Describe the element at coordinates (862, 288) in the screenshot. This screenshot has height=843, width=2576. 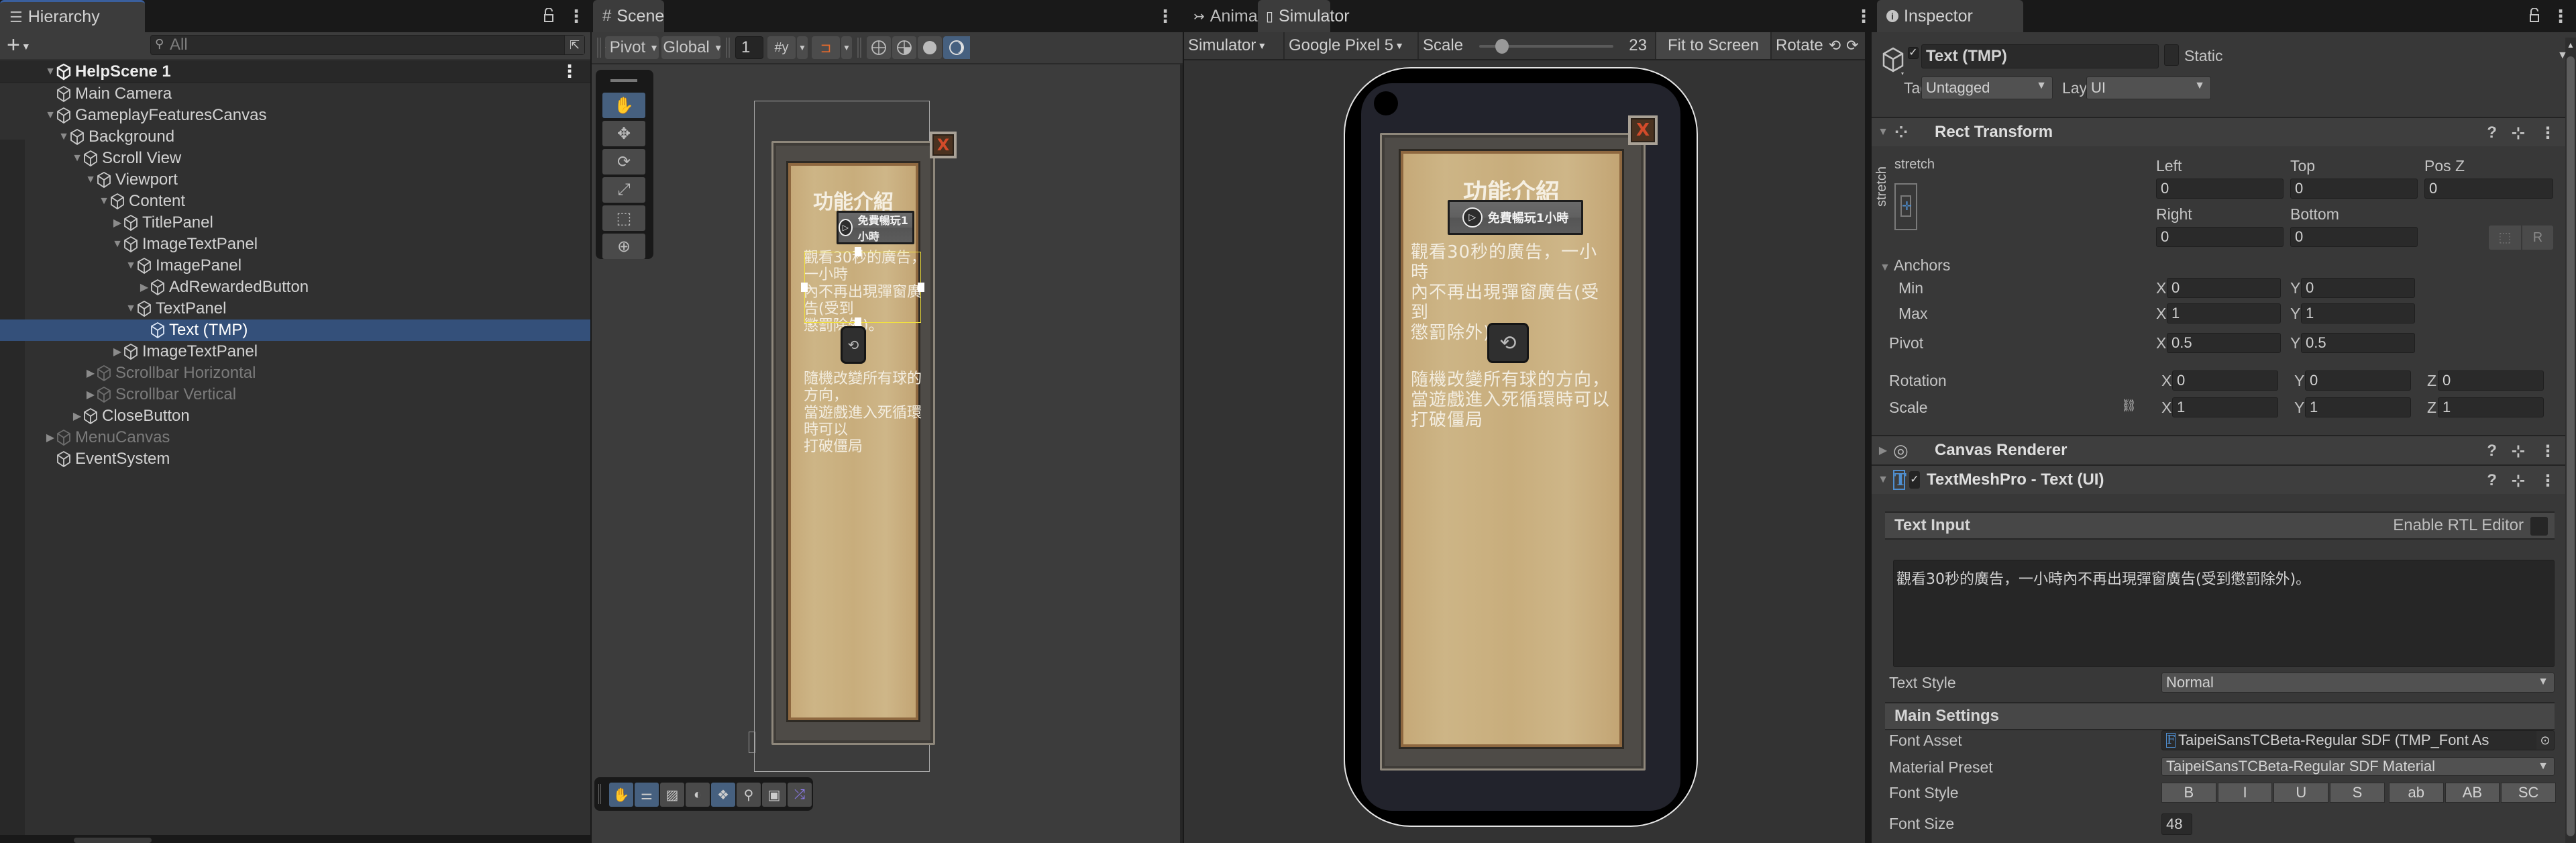
I see `selection-rect-gizmo` at that location.